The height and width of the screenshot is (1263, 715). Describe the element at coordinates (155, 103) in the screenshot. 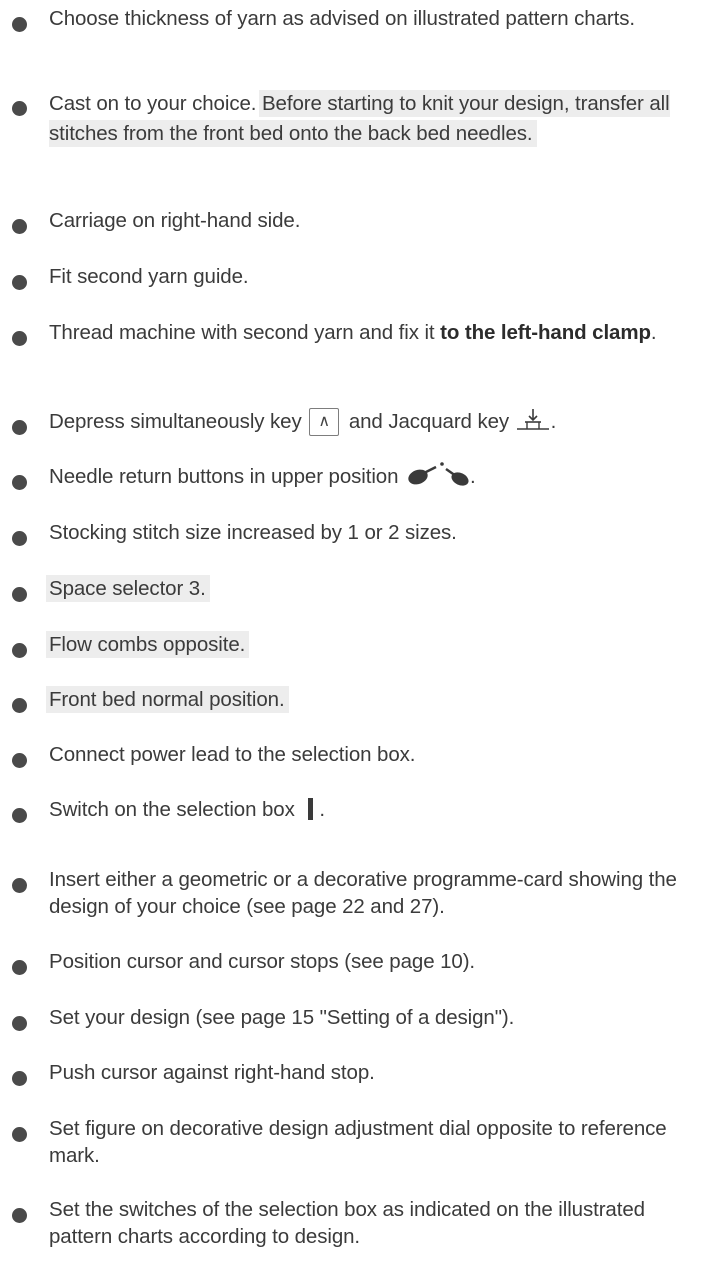

I see `list-item-text: Cast on to your choice.` at that location.